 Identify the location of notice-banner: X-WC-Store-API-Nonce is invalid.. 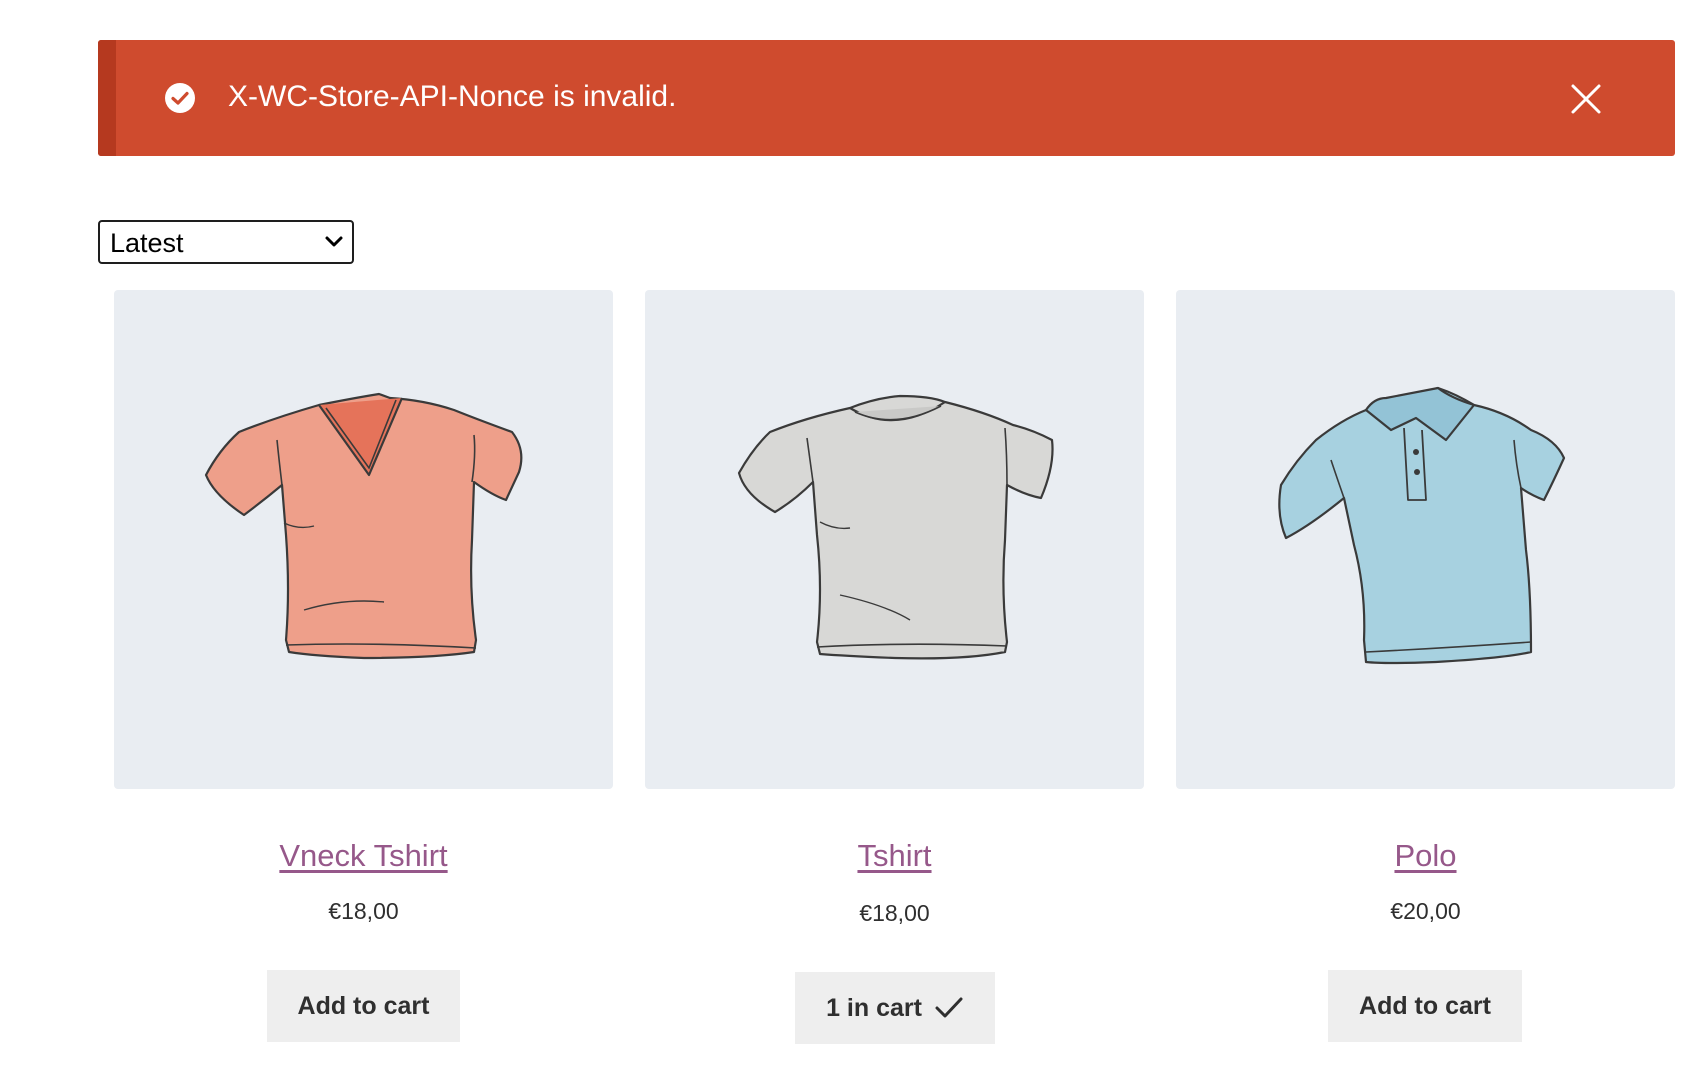
(886, 98).